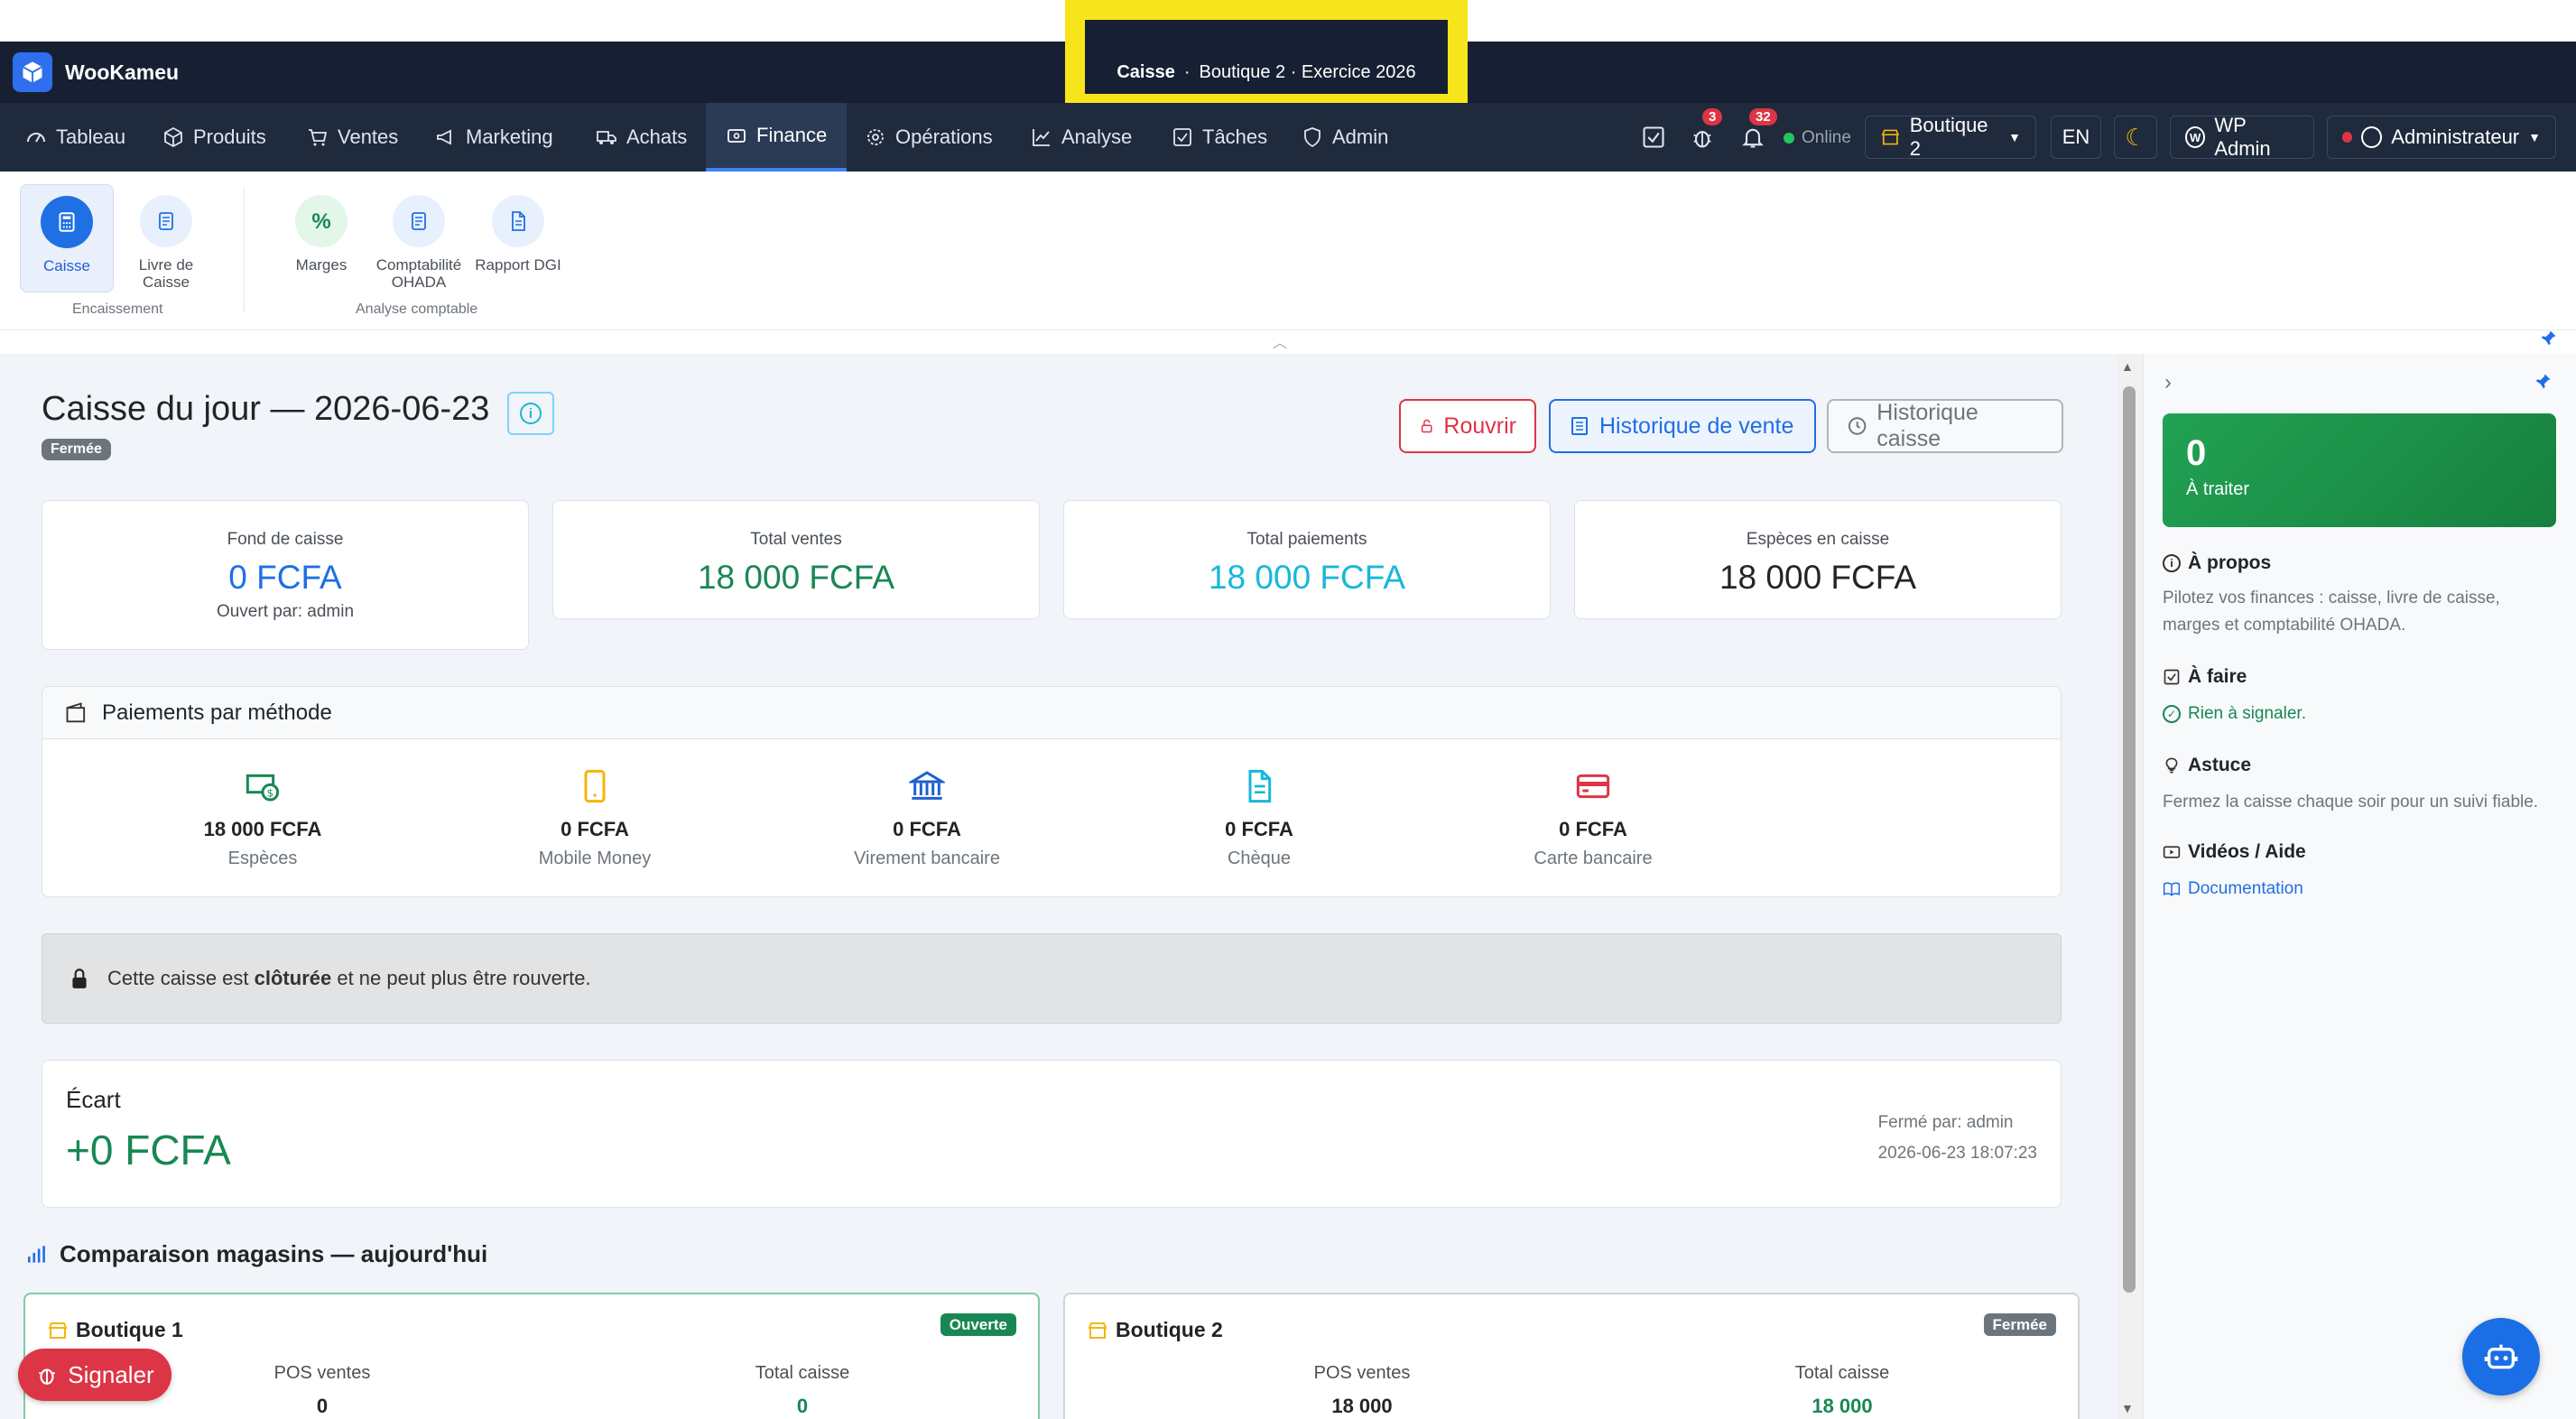  What do you see at coordinates (2020, 1325) in the screenshot?
I see `store-status-badge: Fermée` at bounding box center [2020, 1325].